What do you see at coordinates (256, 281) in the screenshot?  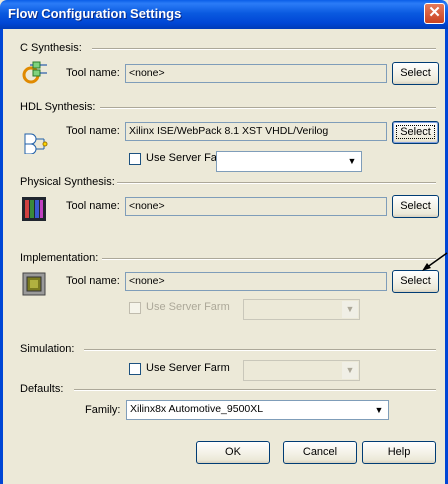 I see `implementation-tool-field: <none>` at bounding box center [256, 281].